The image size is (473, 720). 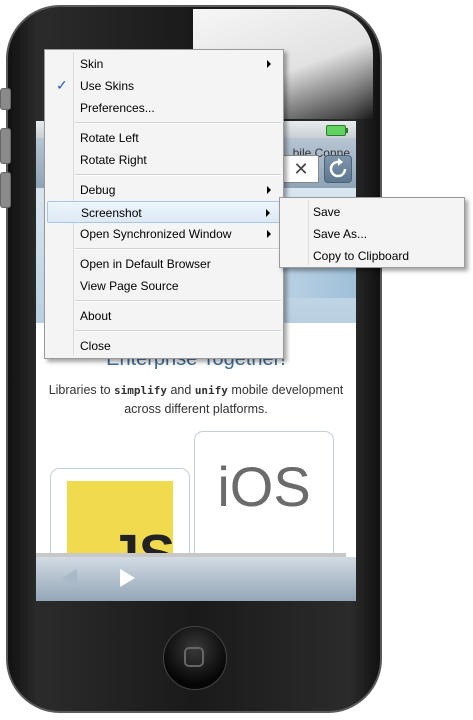 I want to click on volume-down-button, so click(x=5, y=190).